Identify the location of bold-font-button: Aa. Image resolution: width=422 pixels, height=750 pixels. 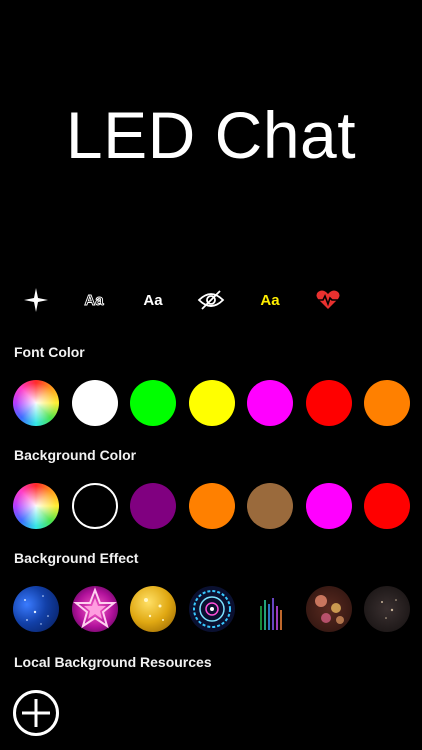
(153, 300).